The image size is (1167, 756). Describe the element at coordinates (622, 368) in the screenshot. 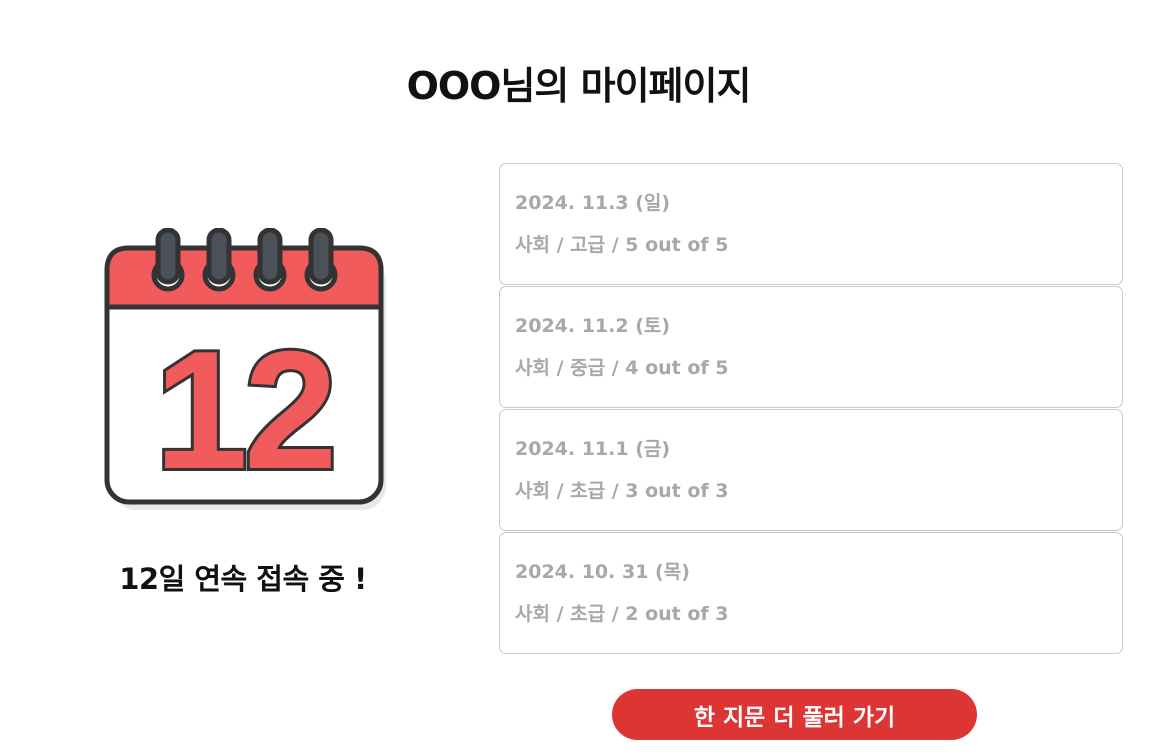

I see `history-detail: 사회 / 중급 / 4 out of 5` at that location.